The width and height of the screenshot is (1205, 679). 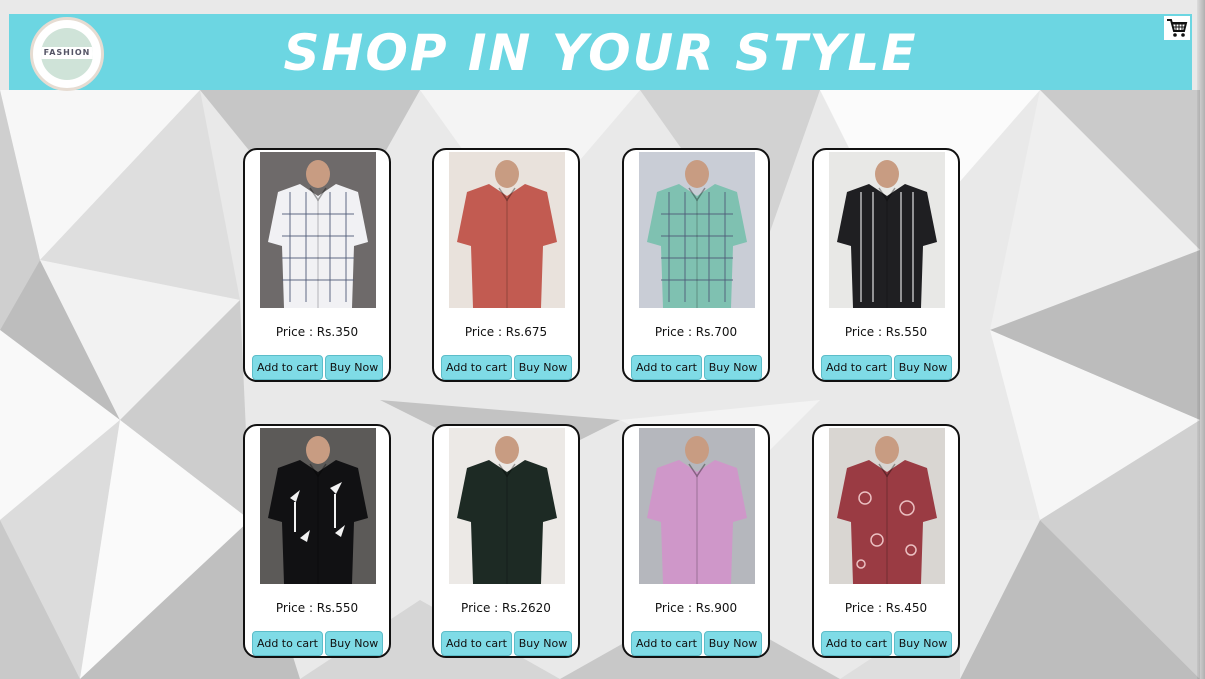 I want to click on scrollbar-edge, so click(x=1201, y=339).